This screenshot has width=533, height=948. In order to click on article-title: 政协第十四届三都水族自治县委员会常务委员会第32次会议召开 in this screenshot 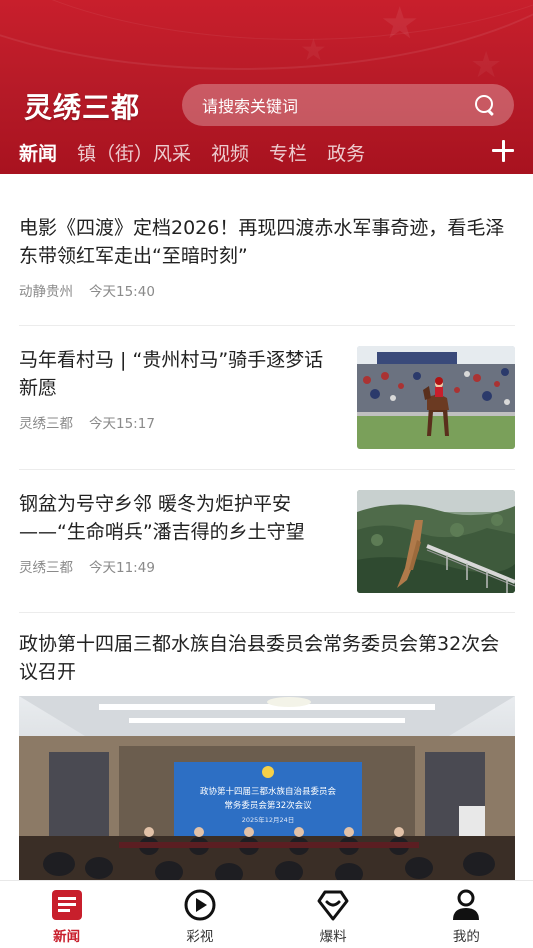, I will do `click(267, 658)`.